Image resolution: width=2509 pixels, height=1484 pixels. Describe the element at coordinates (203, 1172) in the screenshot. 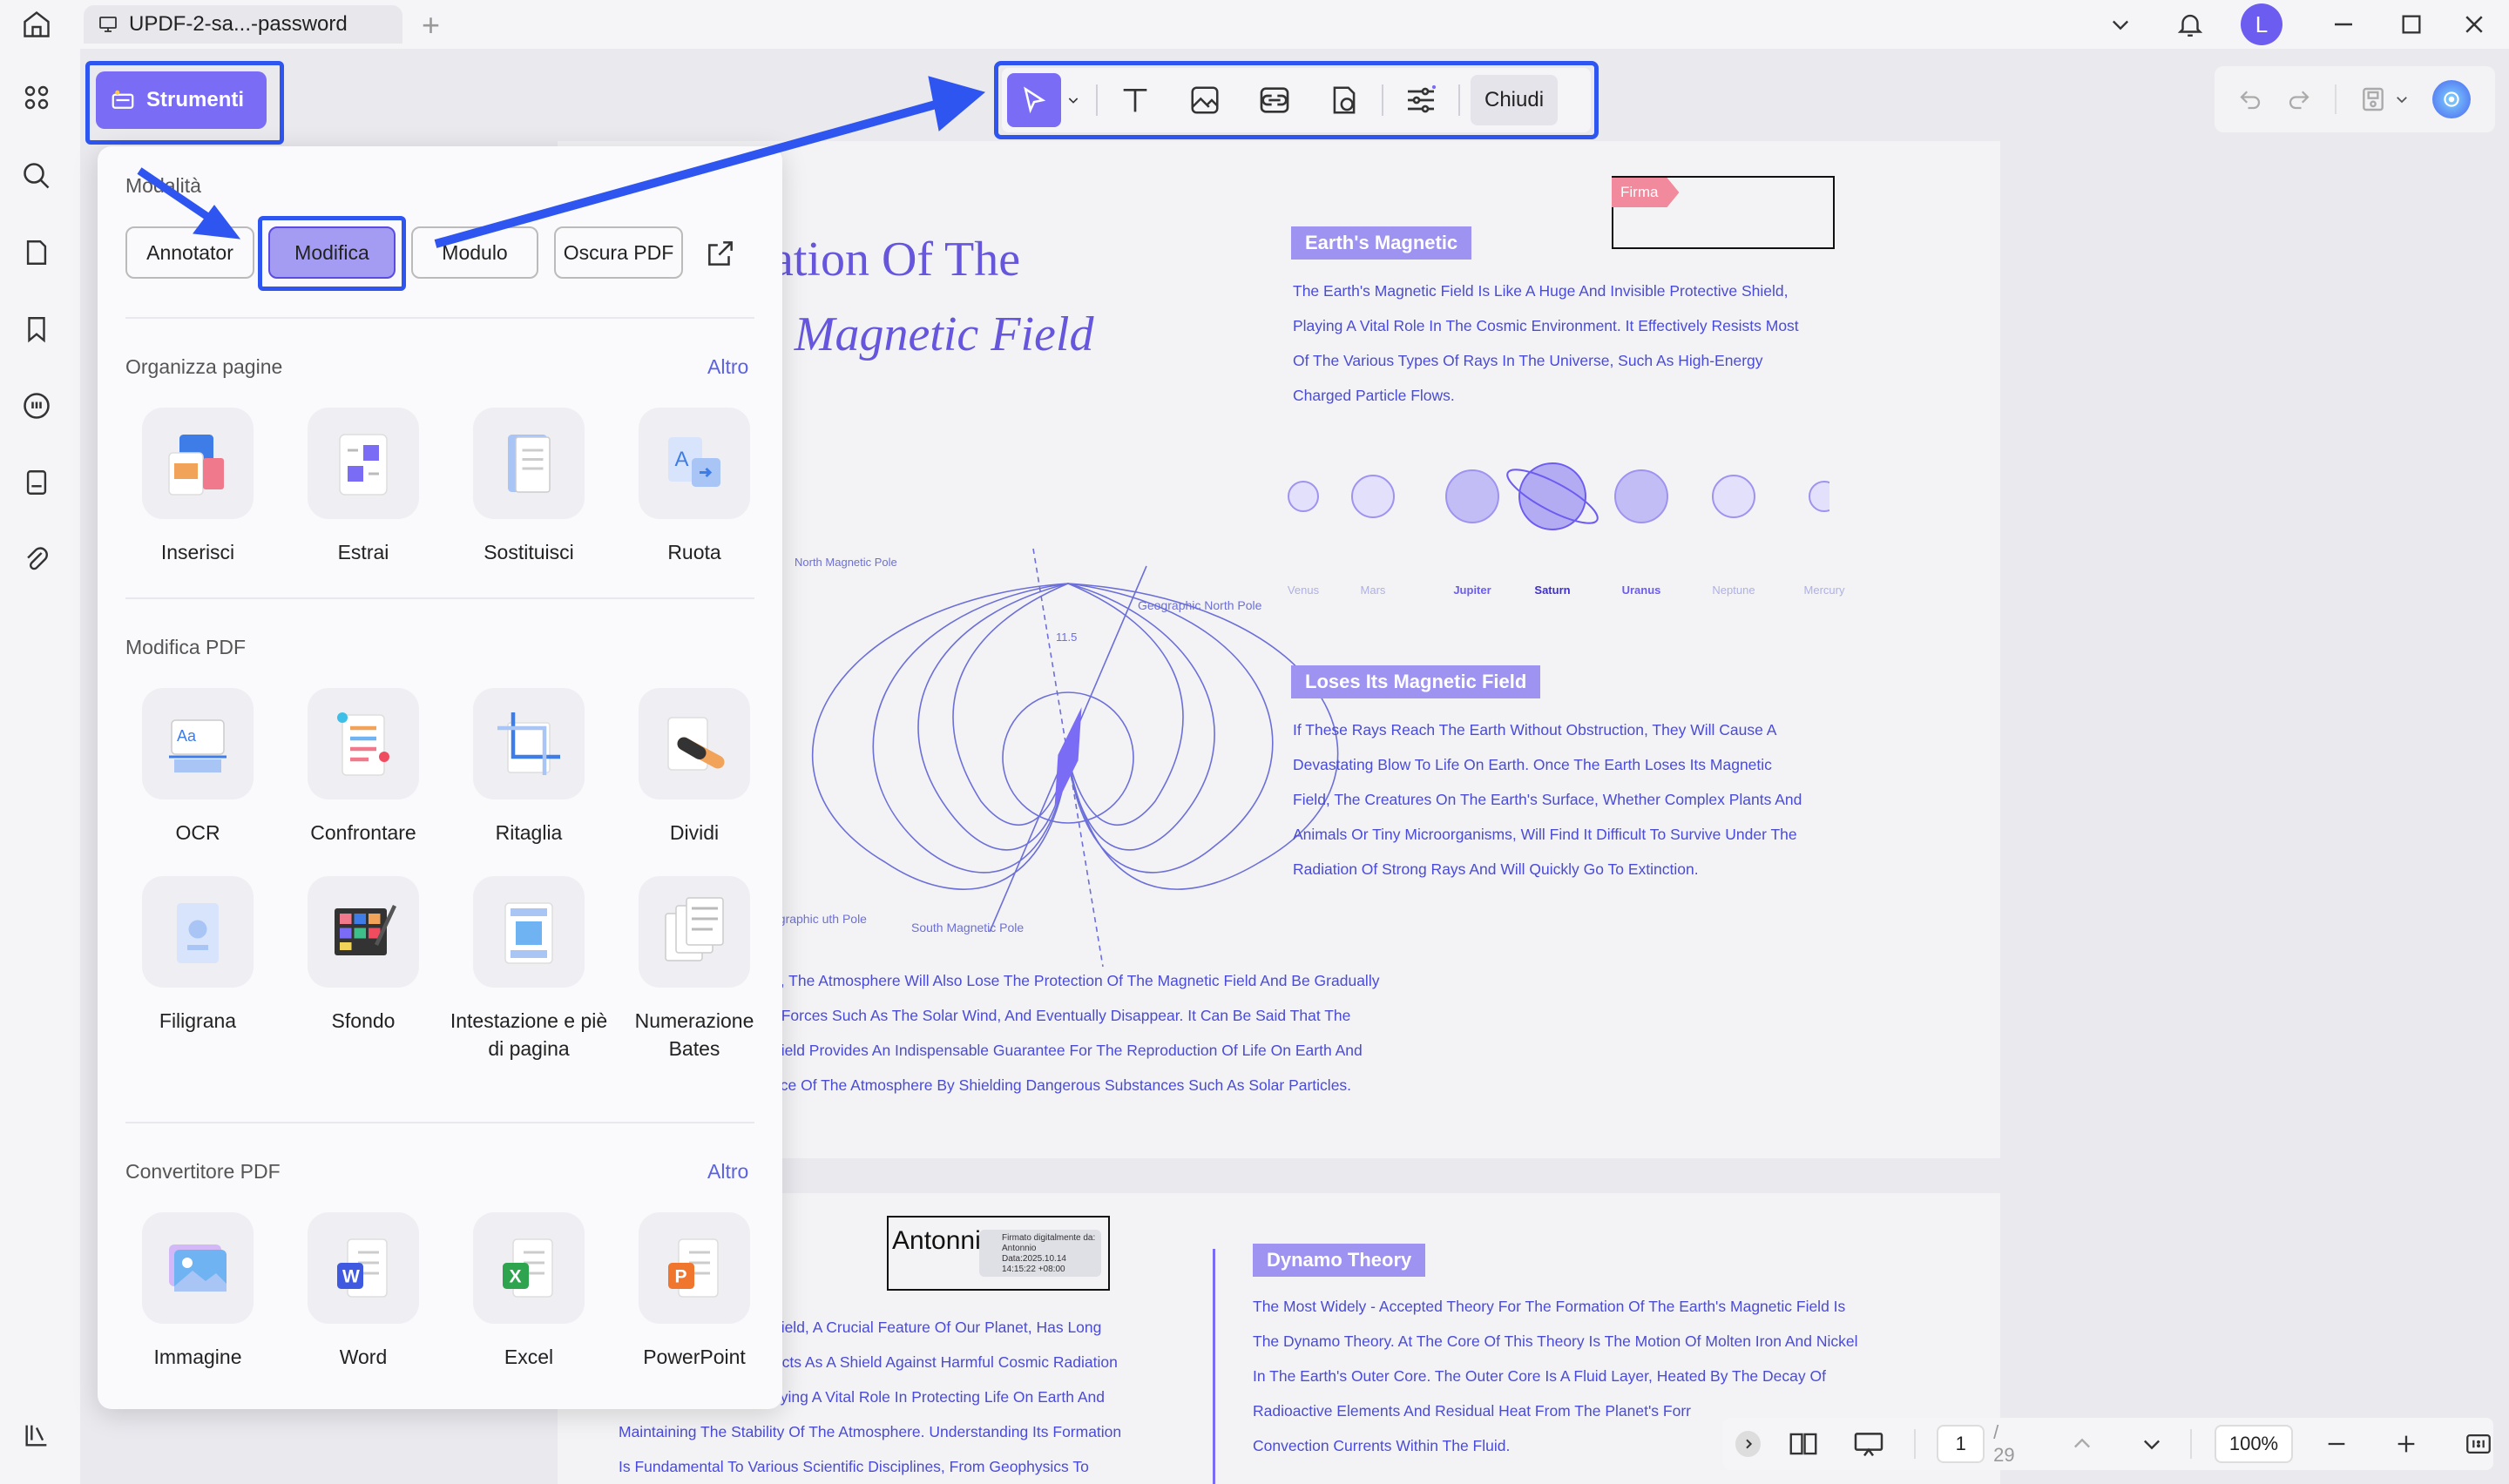

I see `convert-section-title: Convertitore PDF` at that location.